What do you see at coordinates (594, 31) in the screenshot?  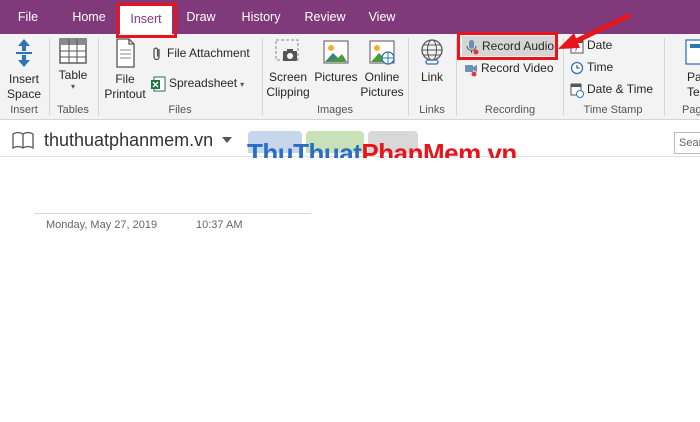 I see `red-arrow-icon` at bounding box center [594, 31].